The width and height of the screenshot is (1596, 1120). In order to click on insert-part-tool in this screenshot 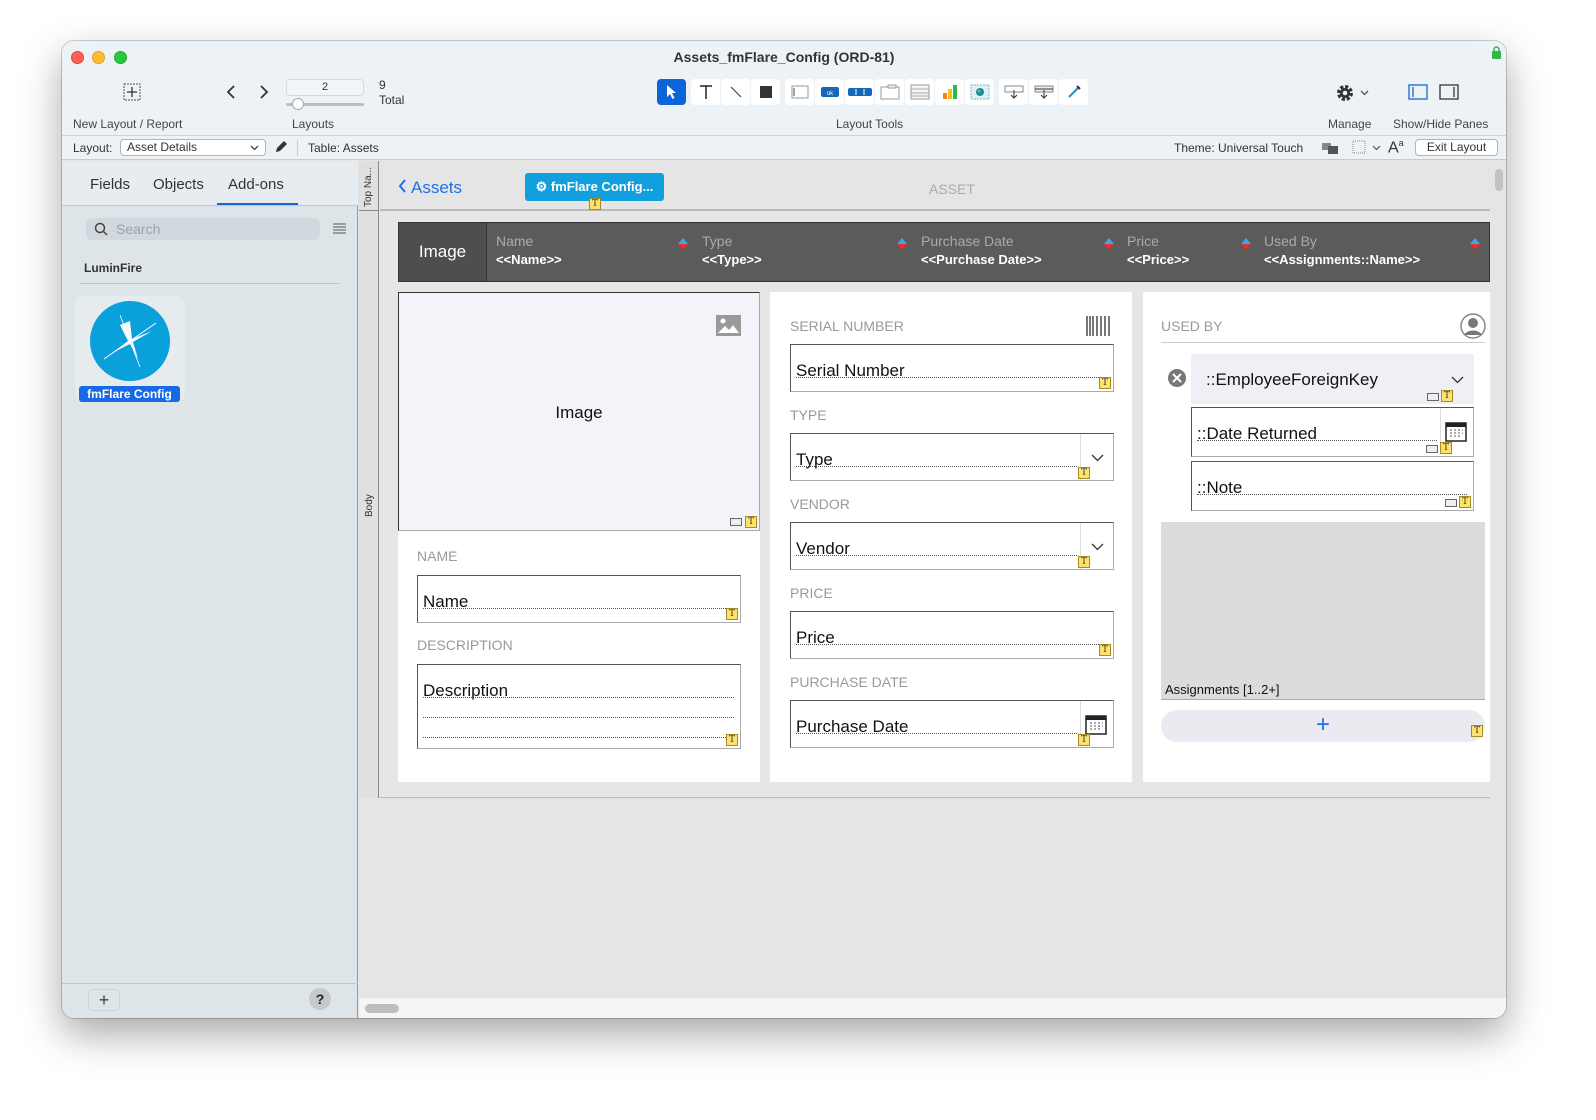, I will do `click(1043, 92)`.